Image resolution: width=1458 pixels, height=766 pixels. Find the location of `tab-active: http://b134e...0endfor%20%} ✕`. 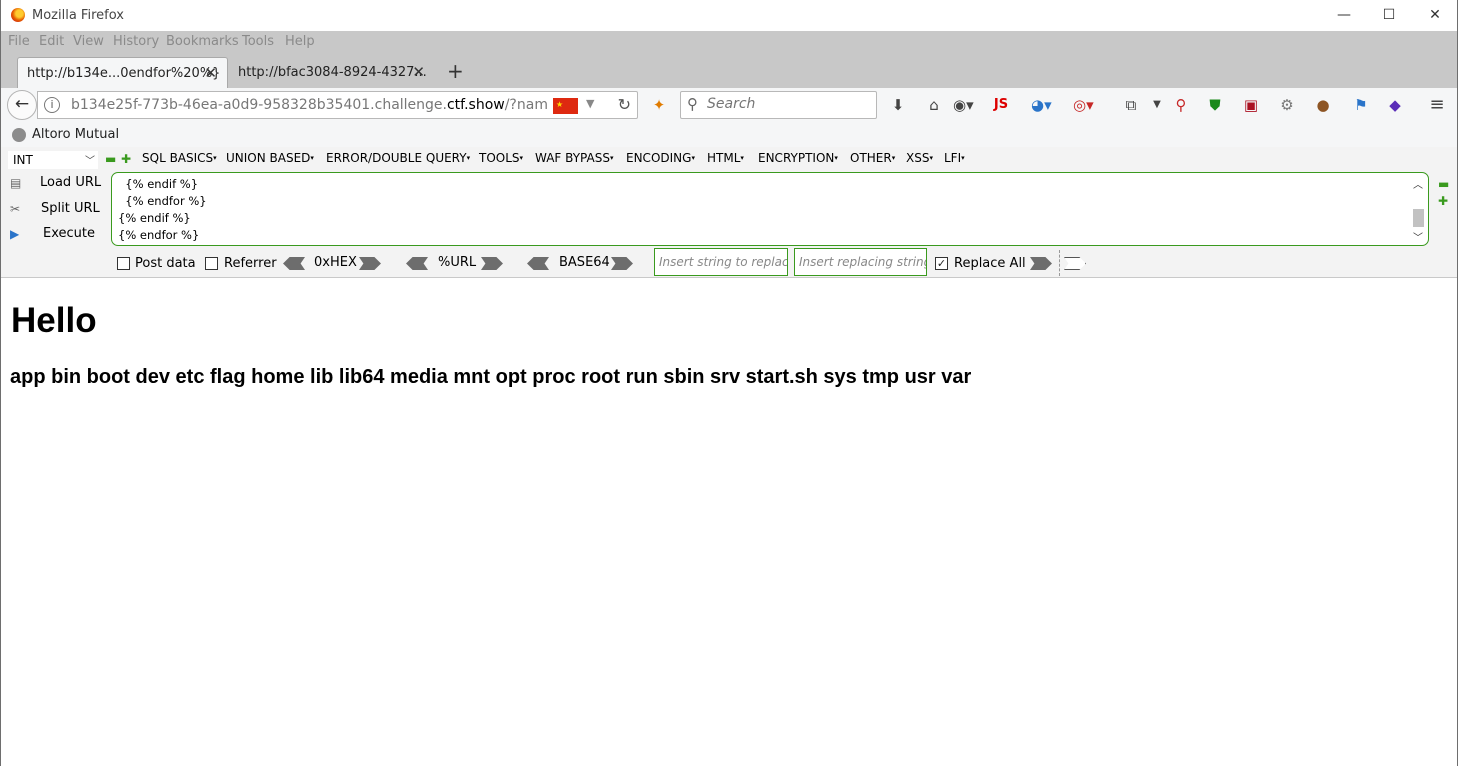

tab-active: http://b134e...0endfor%20%} ✕ is located at coordinates (122, 72).